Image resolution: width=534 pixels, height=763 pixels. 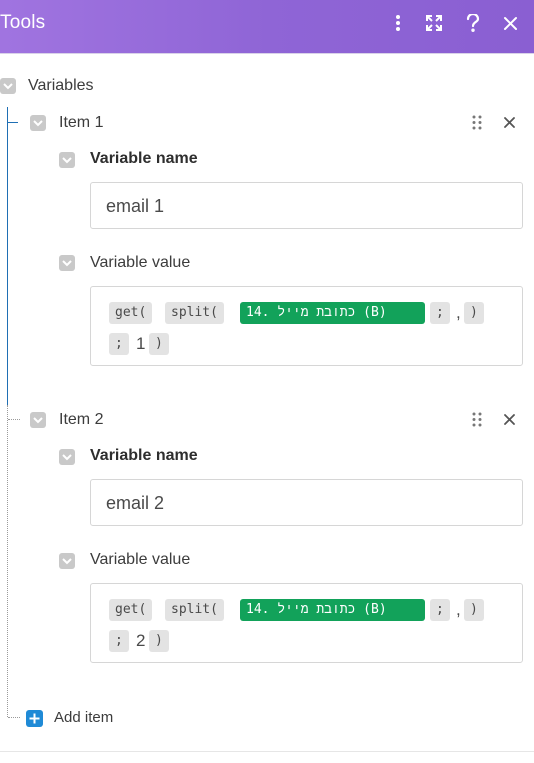 I want to click on item-1-collapse-checkbox, so click(x=38, y=123).